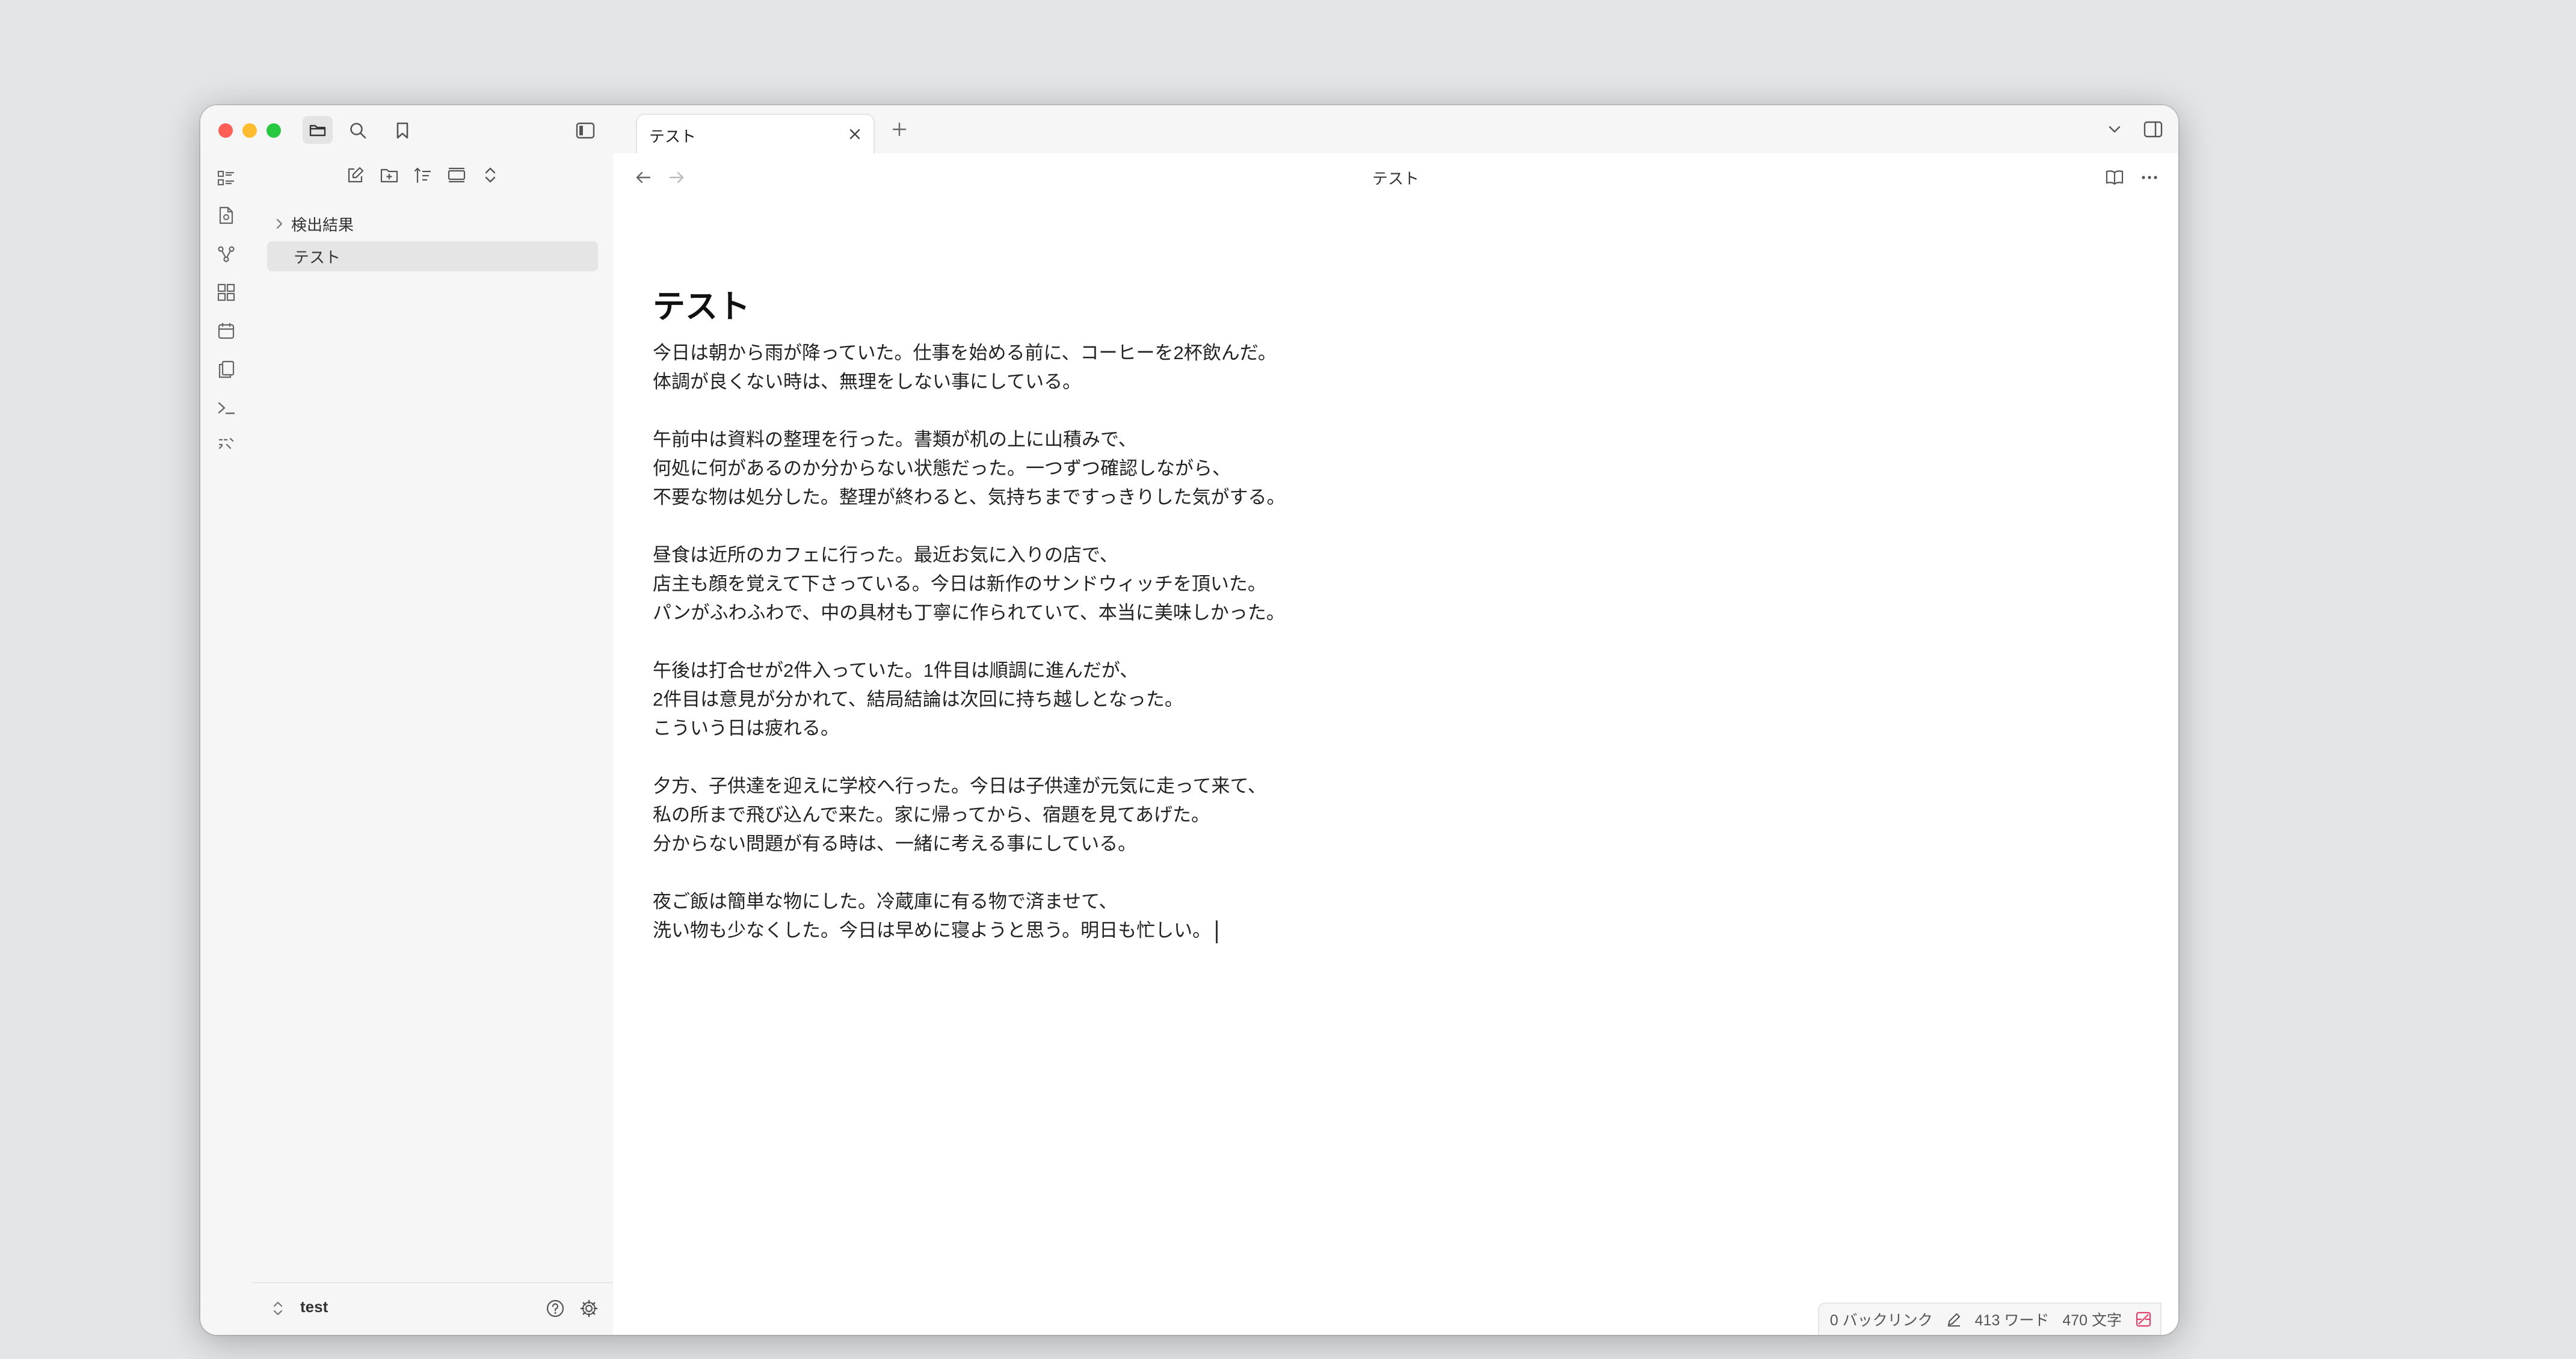 The image size is (2576, 1359). I want to click on sort-icon, so click(423, 175).